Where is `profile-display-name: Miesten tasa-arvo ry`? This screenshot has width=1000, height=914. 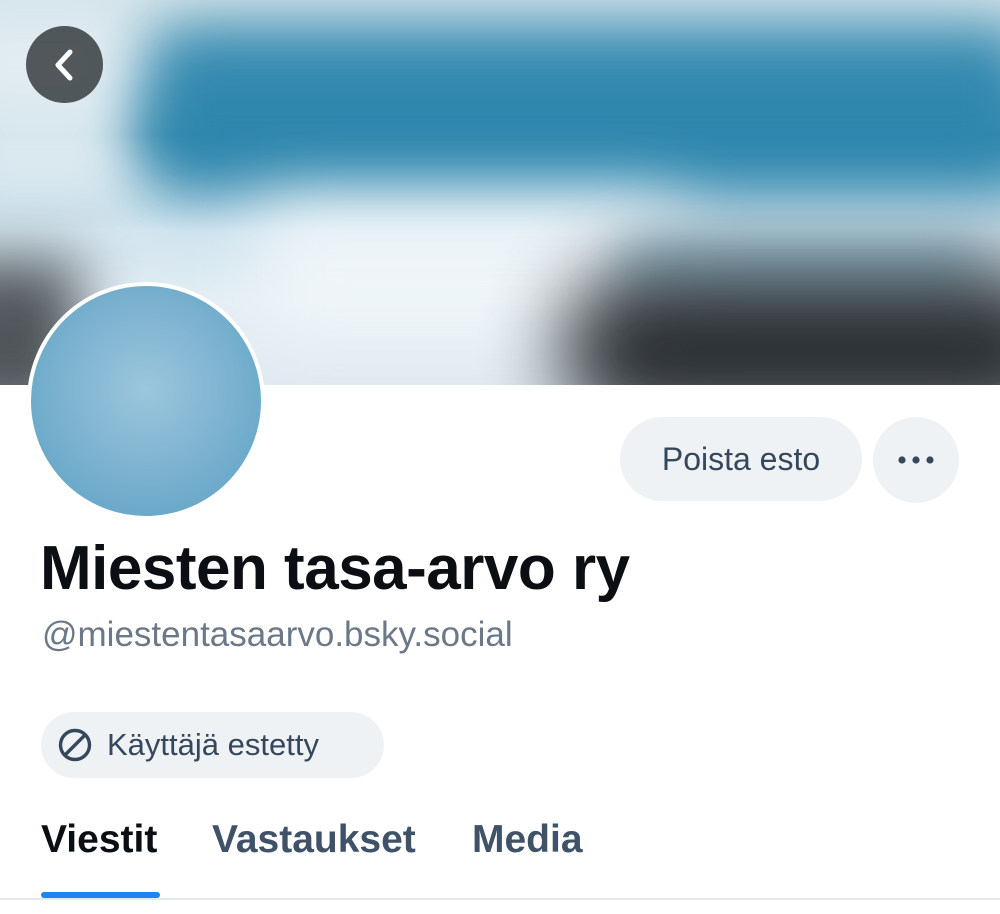 profile-display-name: Miesten tasa-arvo ry is located at coordinates (335, 568).